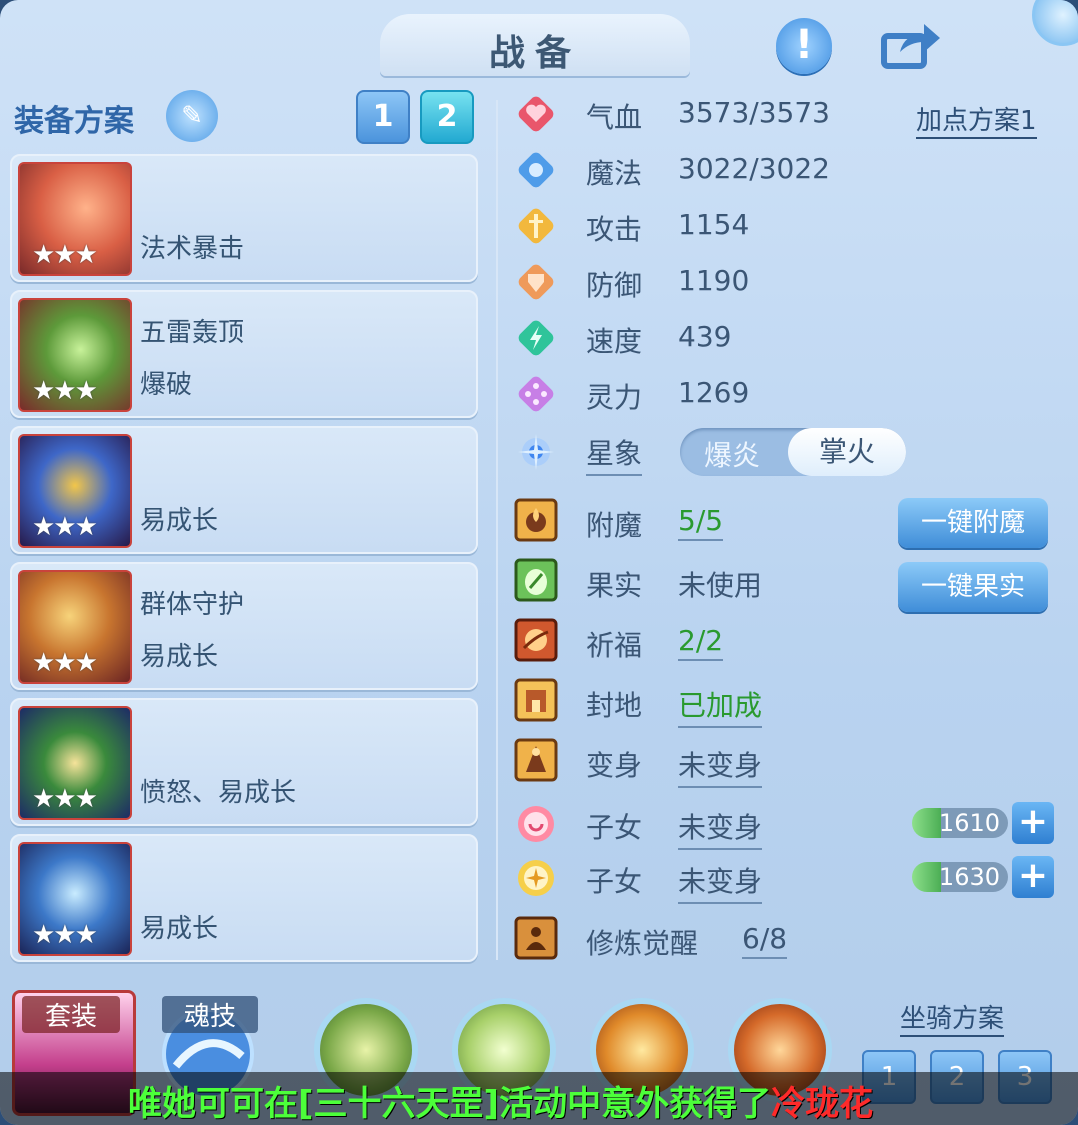 The width and height of the screenshot is (1078, 1125). I want to click on spirit-label: 灵力, so click(614, 397).